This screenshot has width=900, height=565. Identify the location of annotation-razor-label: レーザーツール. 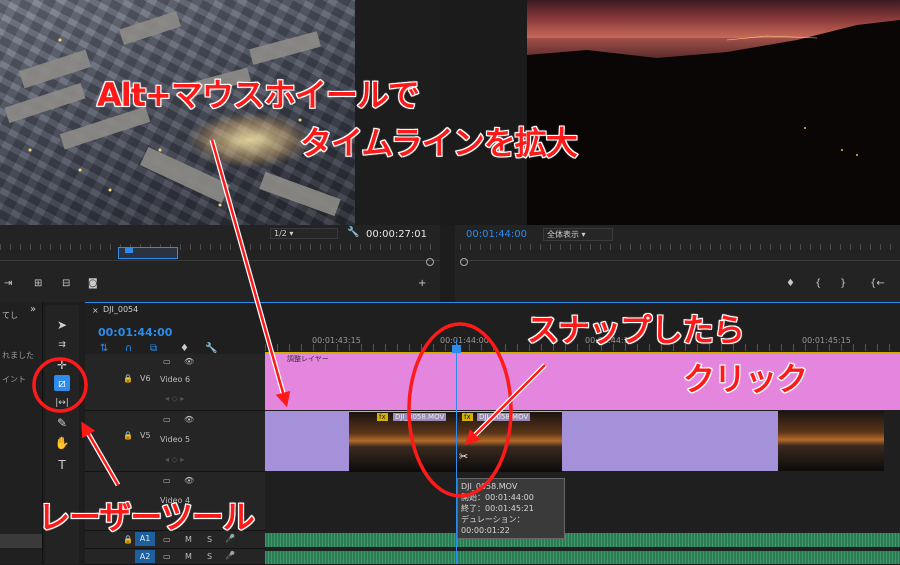
(146, 517).